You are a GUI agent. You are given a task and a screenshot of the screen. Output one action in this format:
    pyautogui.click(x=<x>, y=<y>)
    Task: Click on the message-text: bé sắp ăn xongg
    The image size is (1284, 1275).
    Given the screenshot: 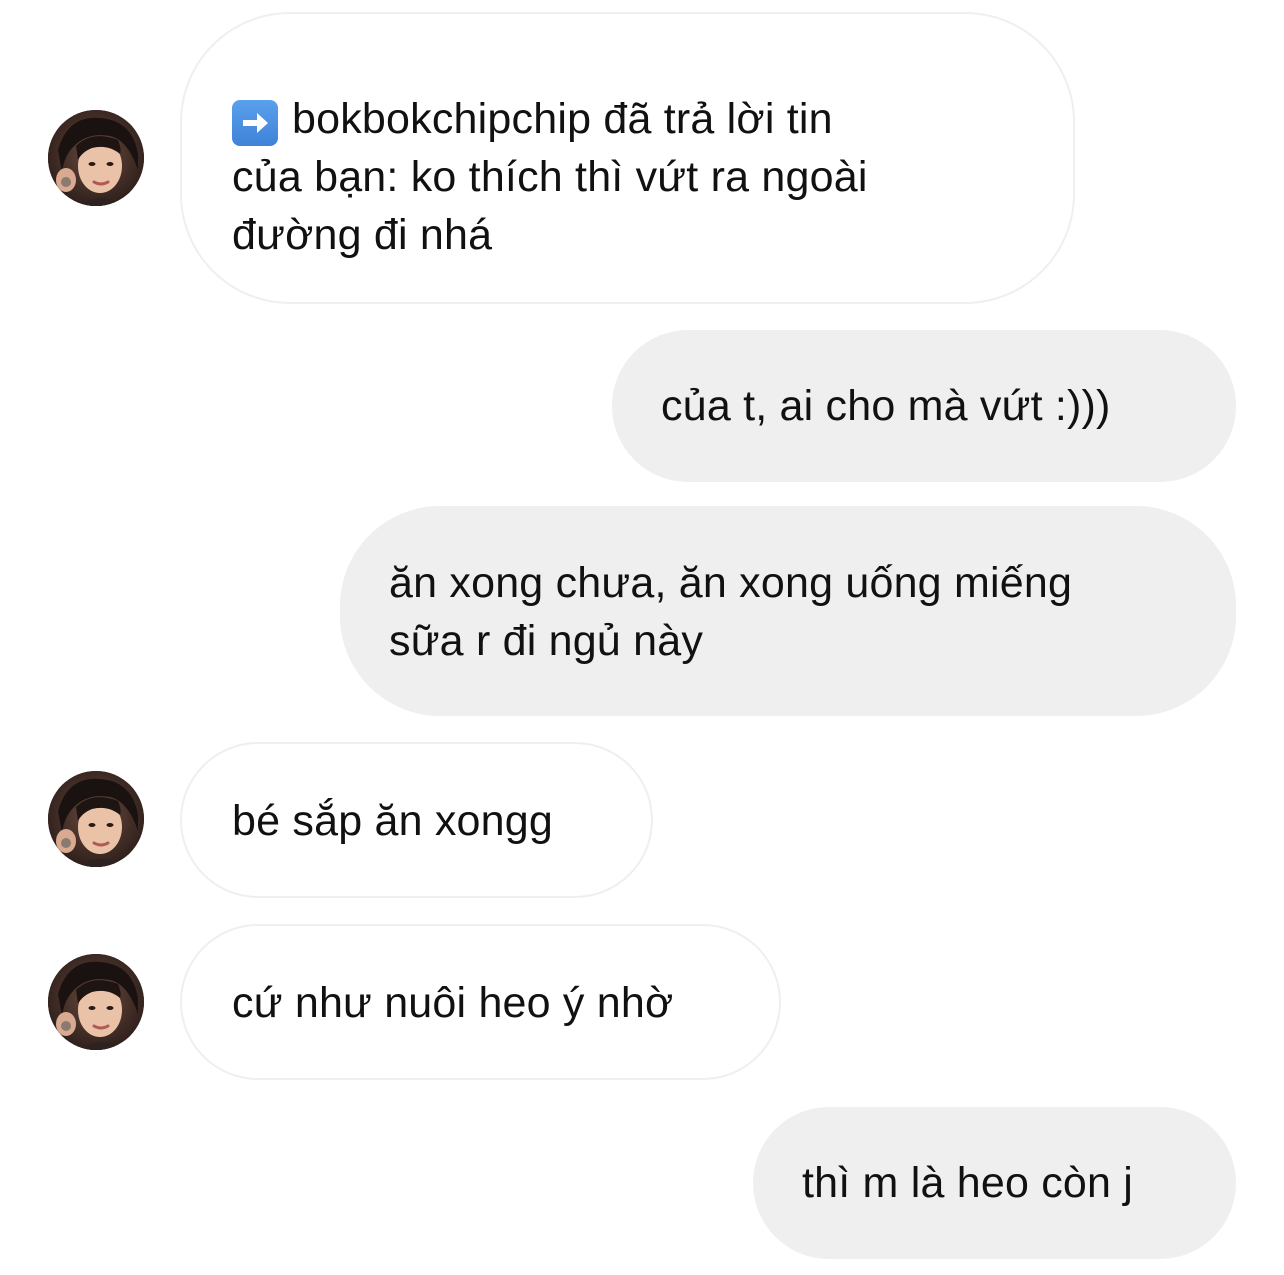 What is the action you would take?
    pyautogui.click(x=392, y=821)
    